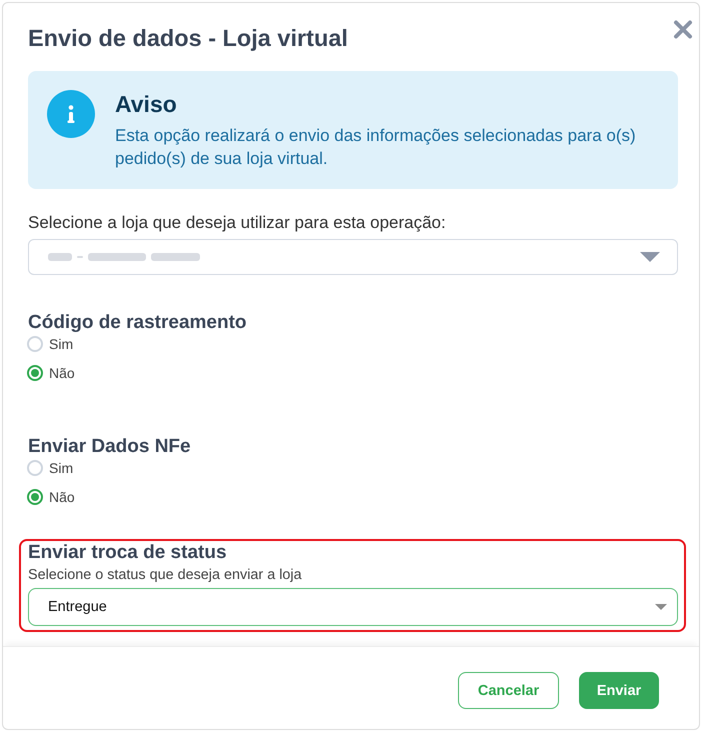  Describe the element at coordinates (188, 38) in the screenshot. I see `dialog-title: Envio de dados - Loja virtual` at that location.